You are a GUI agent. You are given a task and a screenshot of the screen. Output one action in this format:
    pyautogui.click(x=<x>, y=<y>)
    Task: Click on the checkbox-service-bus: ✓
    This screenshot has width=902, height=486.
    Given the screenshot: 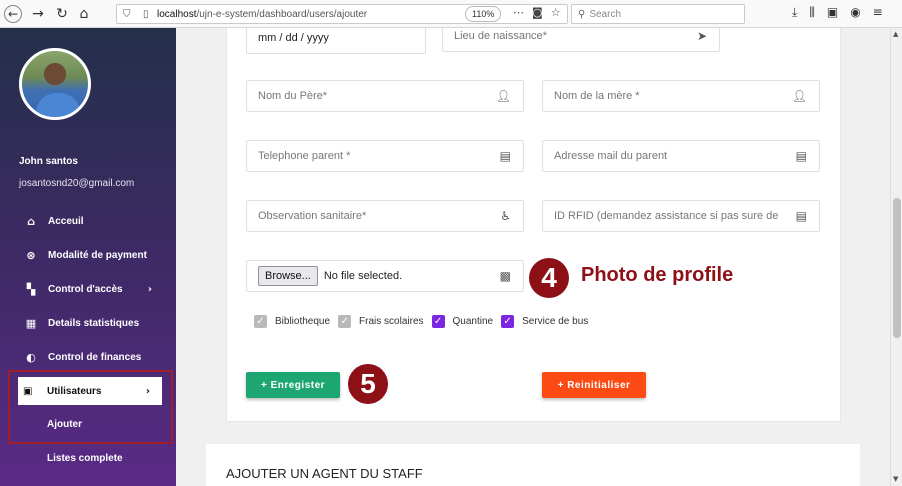 What is the action you would take?
    pyautogui.click(x=508, y=321)
    